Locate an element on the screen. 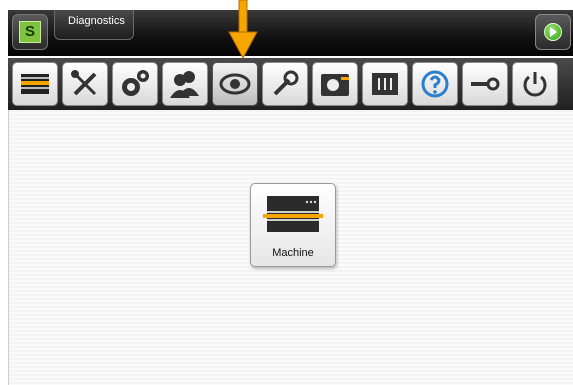 The image size is (573, 385). go-forward-icon is located at coordinates (553, 32).